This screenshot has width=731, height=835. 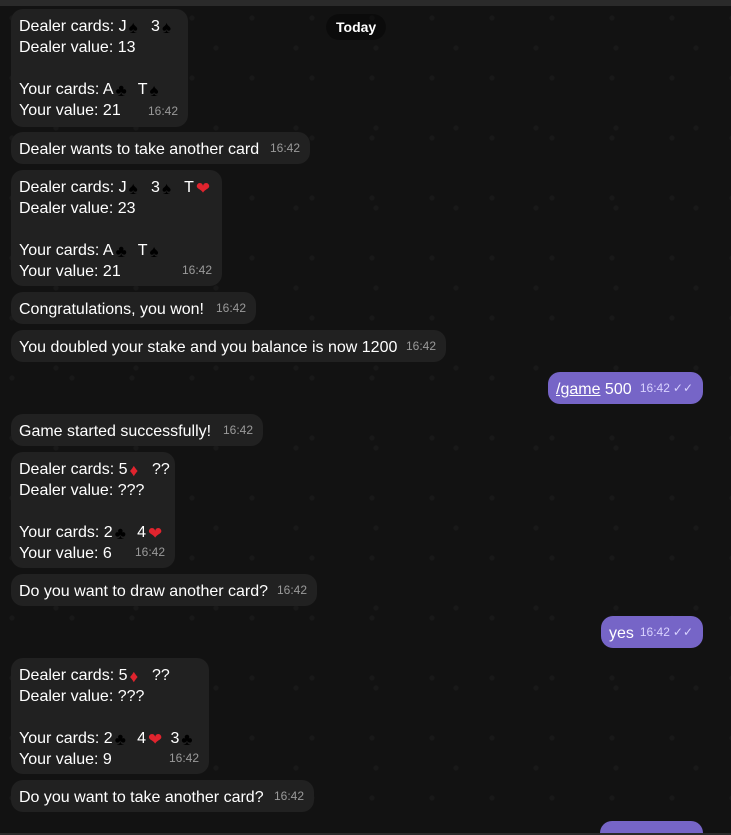 What do you see at coordinates (77, 208) in the screenshot?
I see `message-line: Dealer value: 23` at bounding box center [77, 208].